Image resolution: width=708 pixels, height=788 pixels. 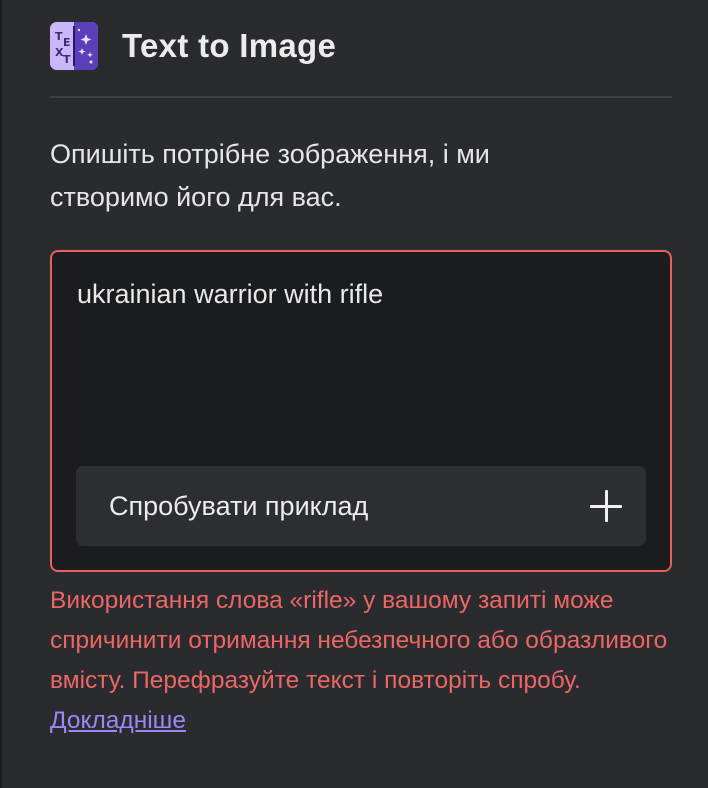 I want to click on text-to-image-app-icon: T E X T, so click(x=74, y=46).